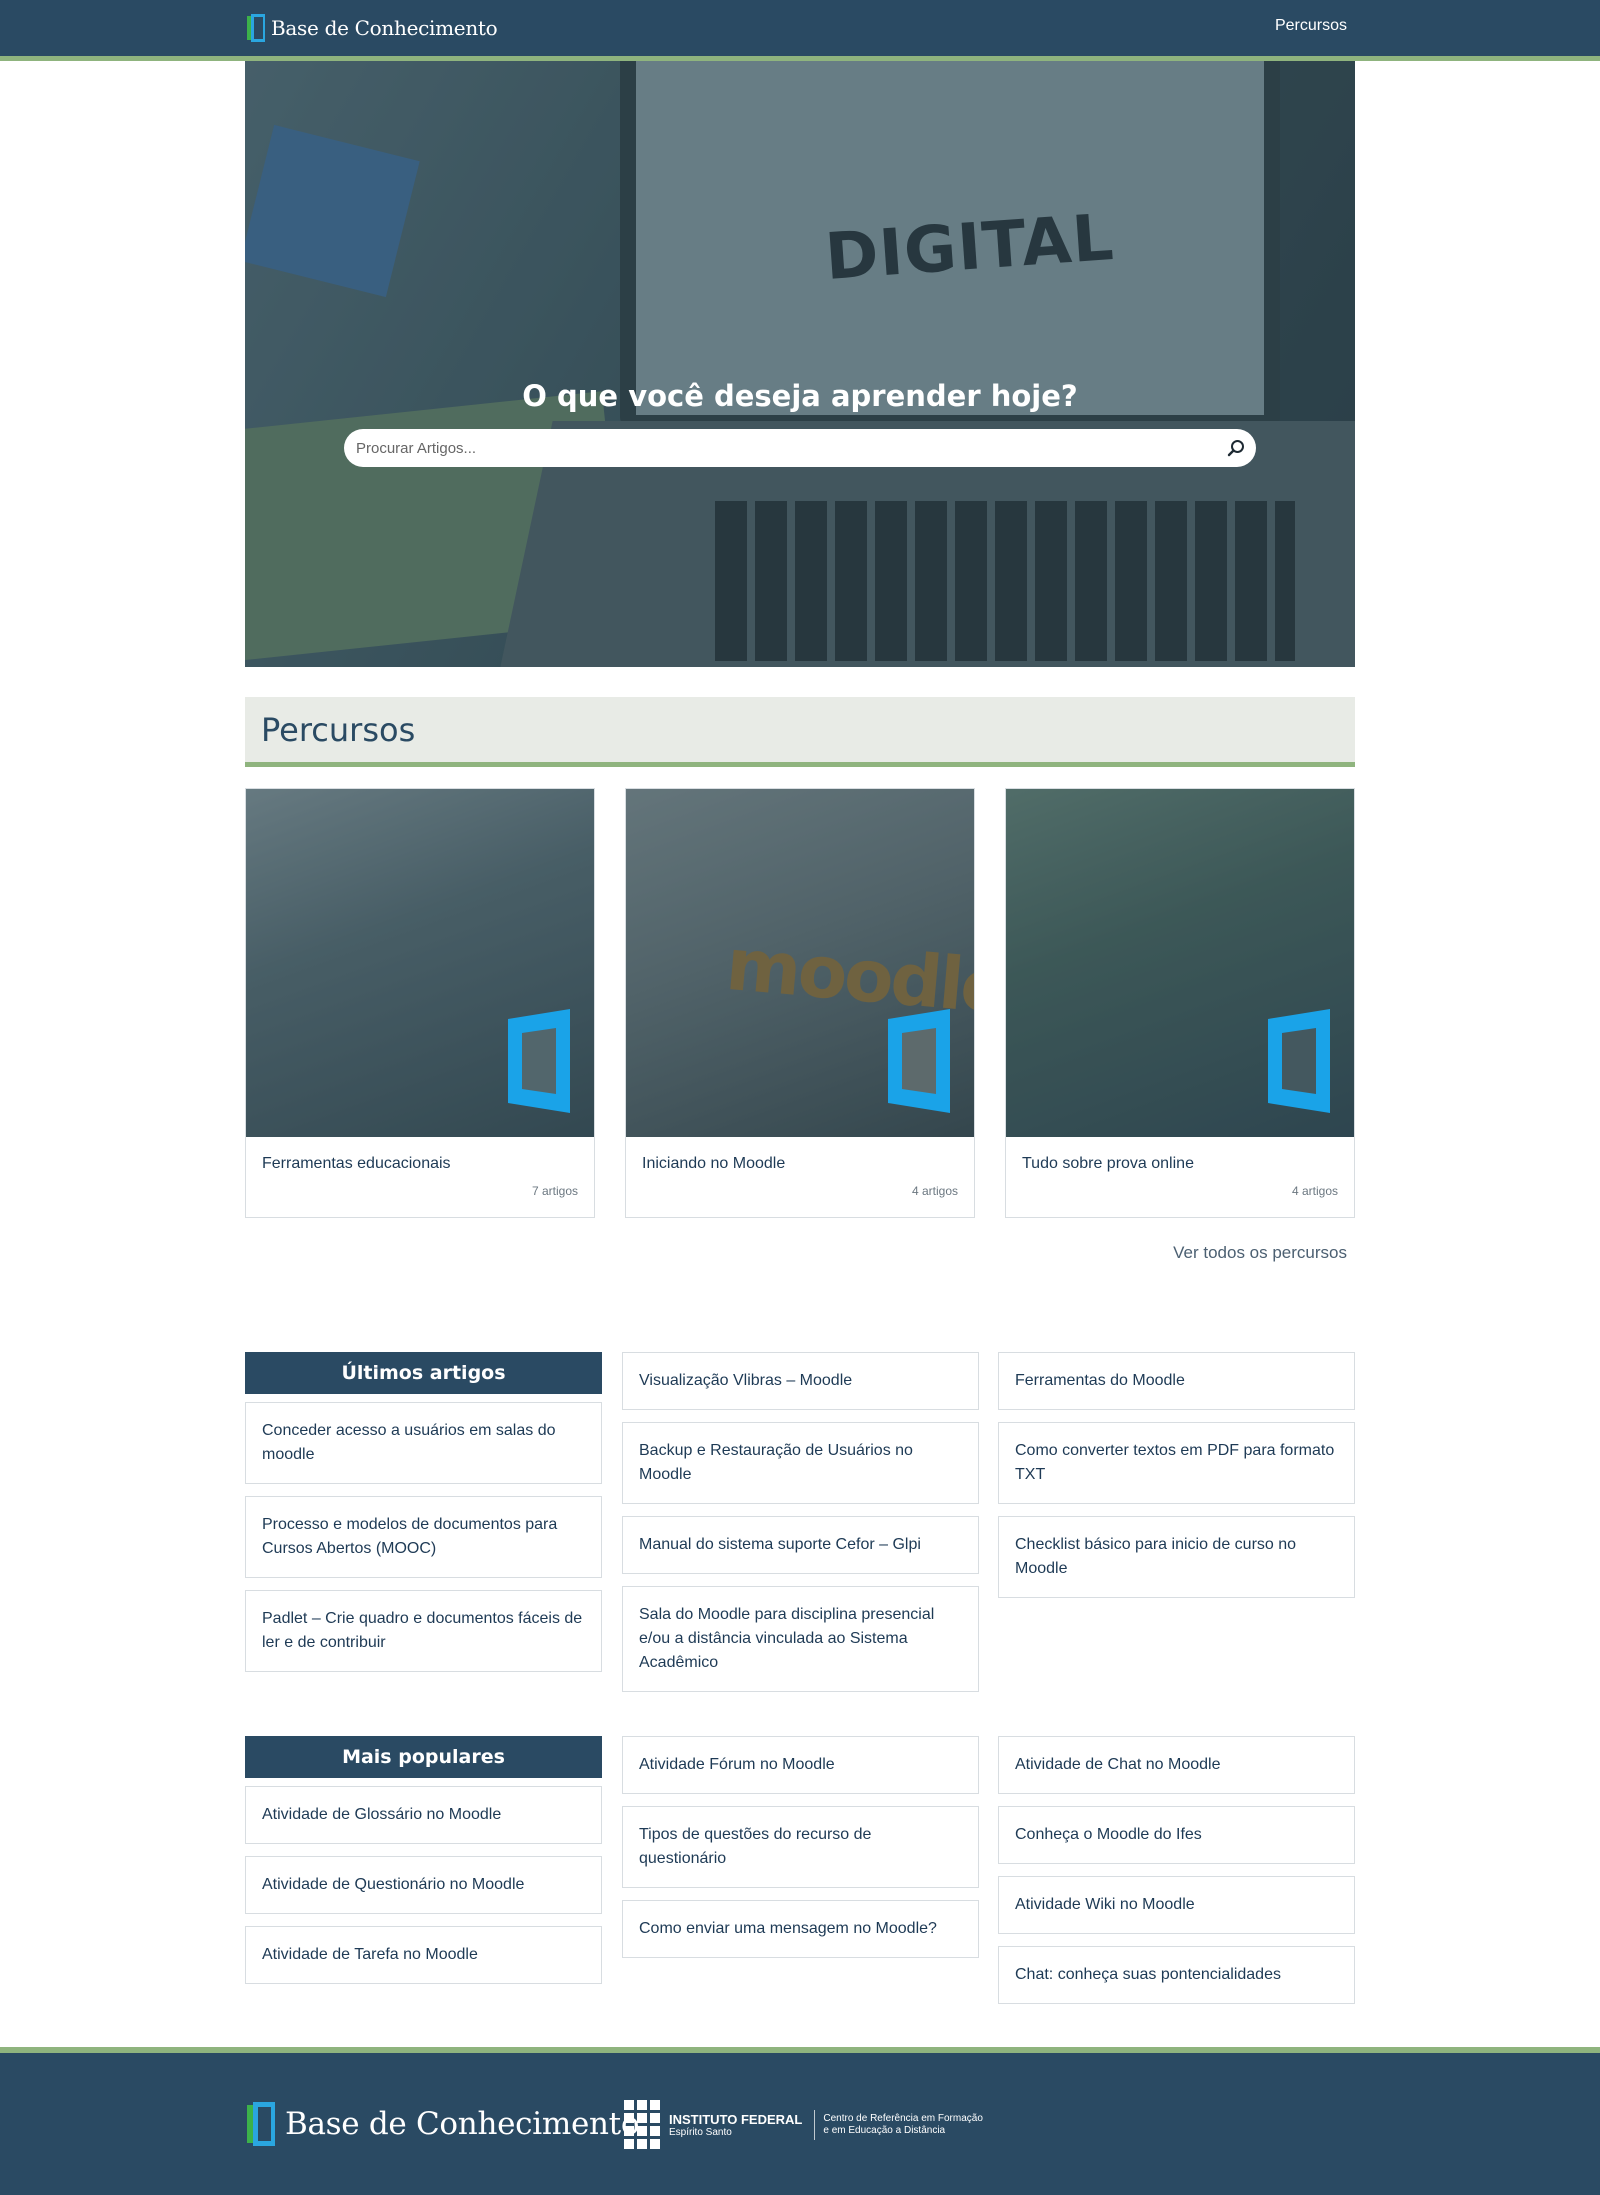 The image size is (1600, 2195). What do you see at coordinates (338, 730) in the screenshot?
I see `percursos-heading: Percursos` at bounding box center [338, 730].